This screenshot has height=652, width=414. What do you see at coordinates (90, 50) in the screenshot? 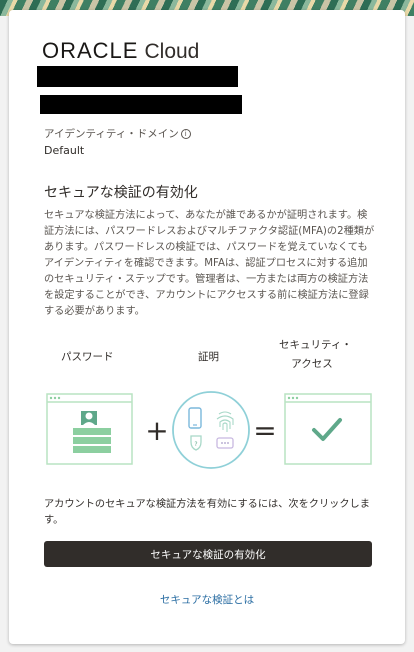
I see `logo-oracle: ORACLE` at bounding box center [90, 50].